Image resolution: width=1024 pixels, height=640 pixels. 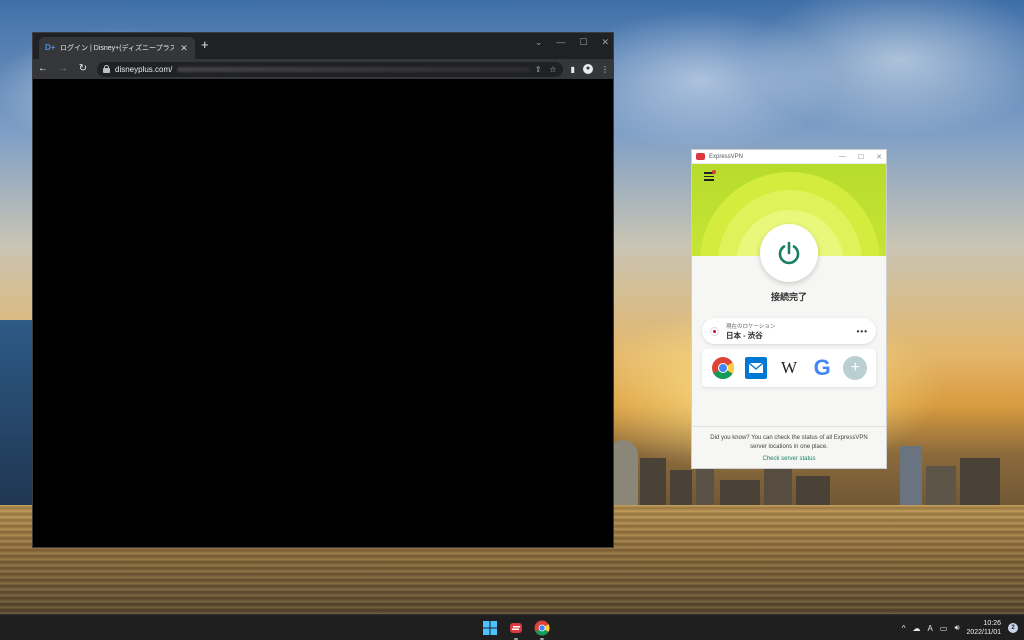 What do you see at coordinates (992, 623) in the screenshot?
I see `clock-time: 10:26` at bounding box center [992, 623].